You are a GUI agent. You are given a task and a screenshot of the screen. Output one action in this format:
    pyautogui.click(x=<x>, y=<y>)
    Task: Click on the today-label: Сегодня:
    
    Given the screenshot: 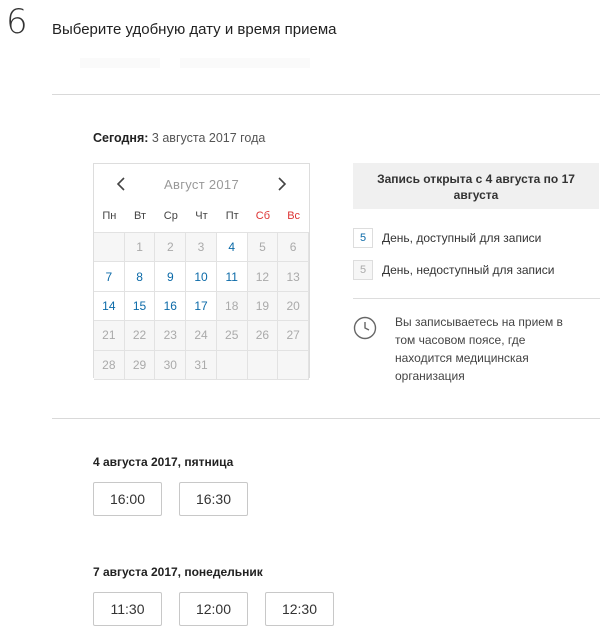 What is the action you would take?
    pyautogui.click(x=121, y=138)
    